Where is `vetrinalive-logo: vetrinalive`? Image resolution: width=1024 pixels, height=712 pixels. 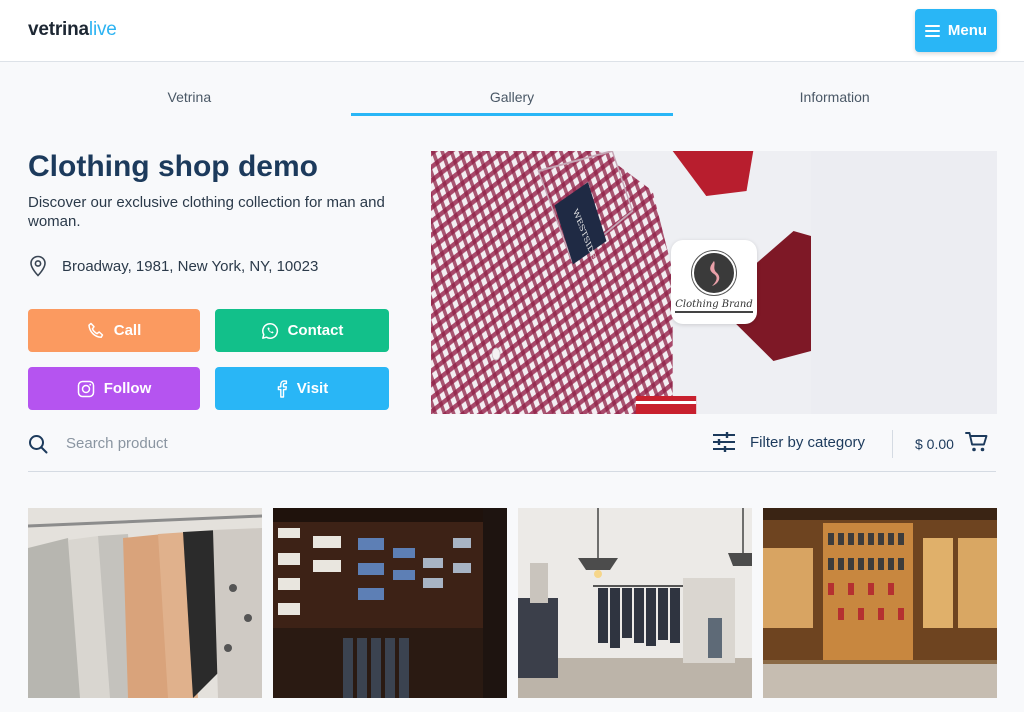
vetrinalive-logo: vetrinalive is located at coordinates (72, 30).